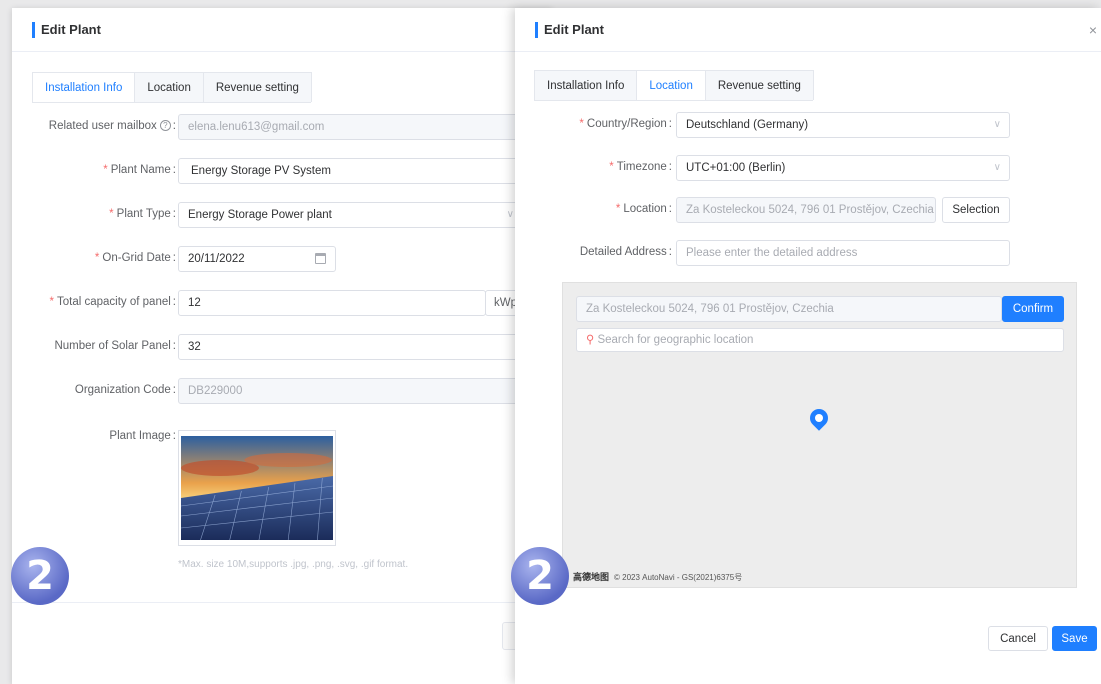  Describe the element at coordinates (976, 210) in the screenshot. I see `selection-button: Selection` at that location.